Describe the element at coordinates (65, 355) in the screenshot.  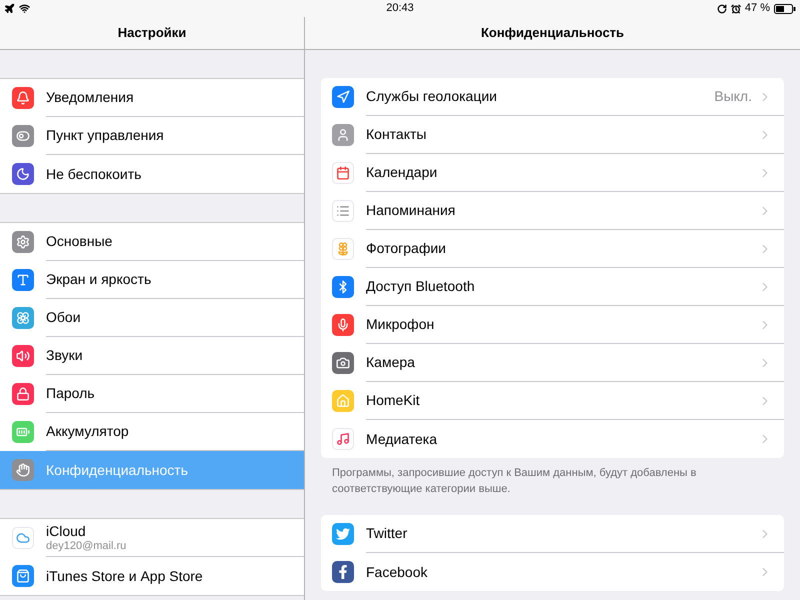
I see `sidebar-item-label: Звуки` at that location.